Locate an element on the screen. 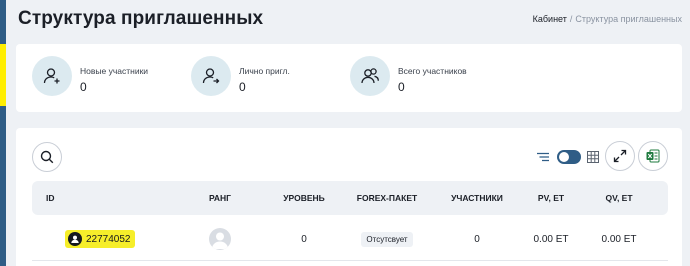 This screenshot has height=266, width=690. id-chip: 22774052 is located at coordinates (100, 239).